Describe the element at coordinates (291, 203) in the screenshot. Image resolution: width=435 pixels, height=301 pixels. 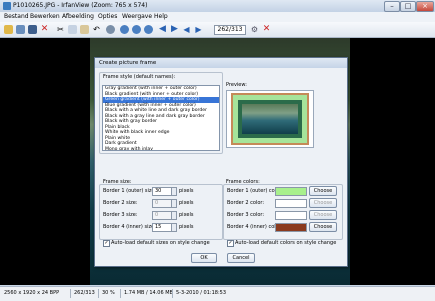
I see `border2-color-swatch` at that location.